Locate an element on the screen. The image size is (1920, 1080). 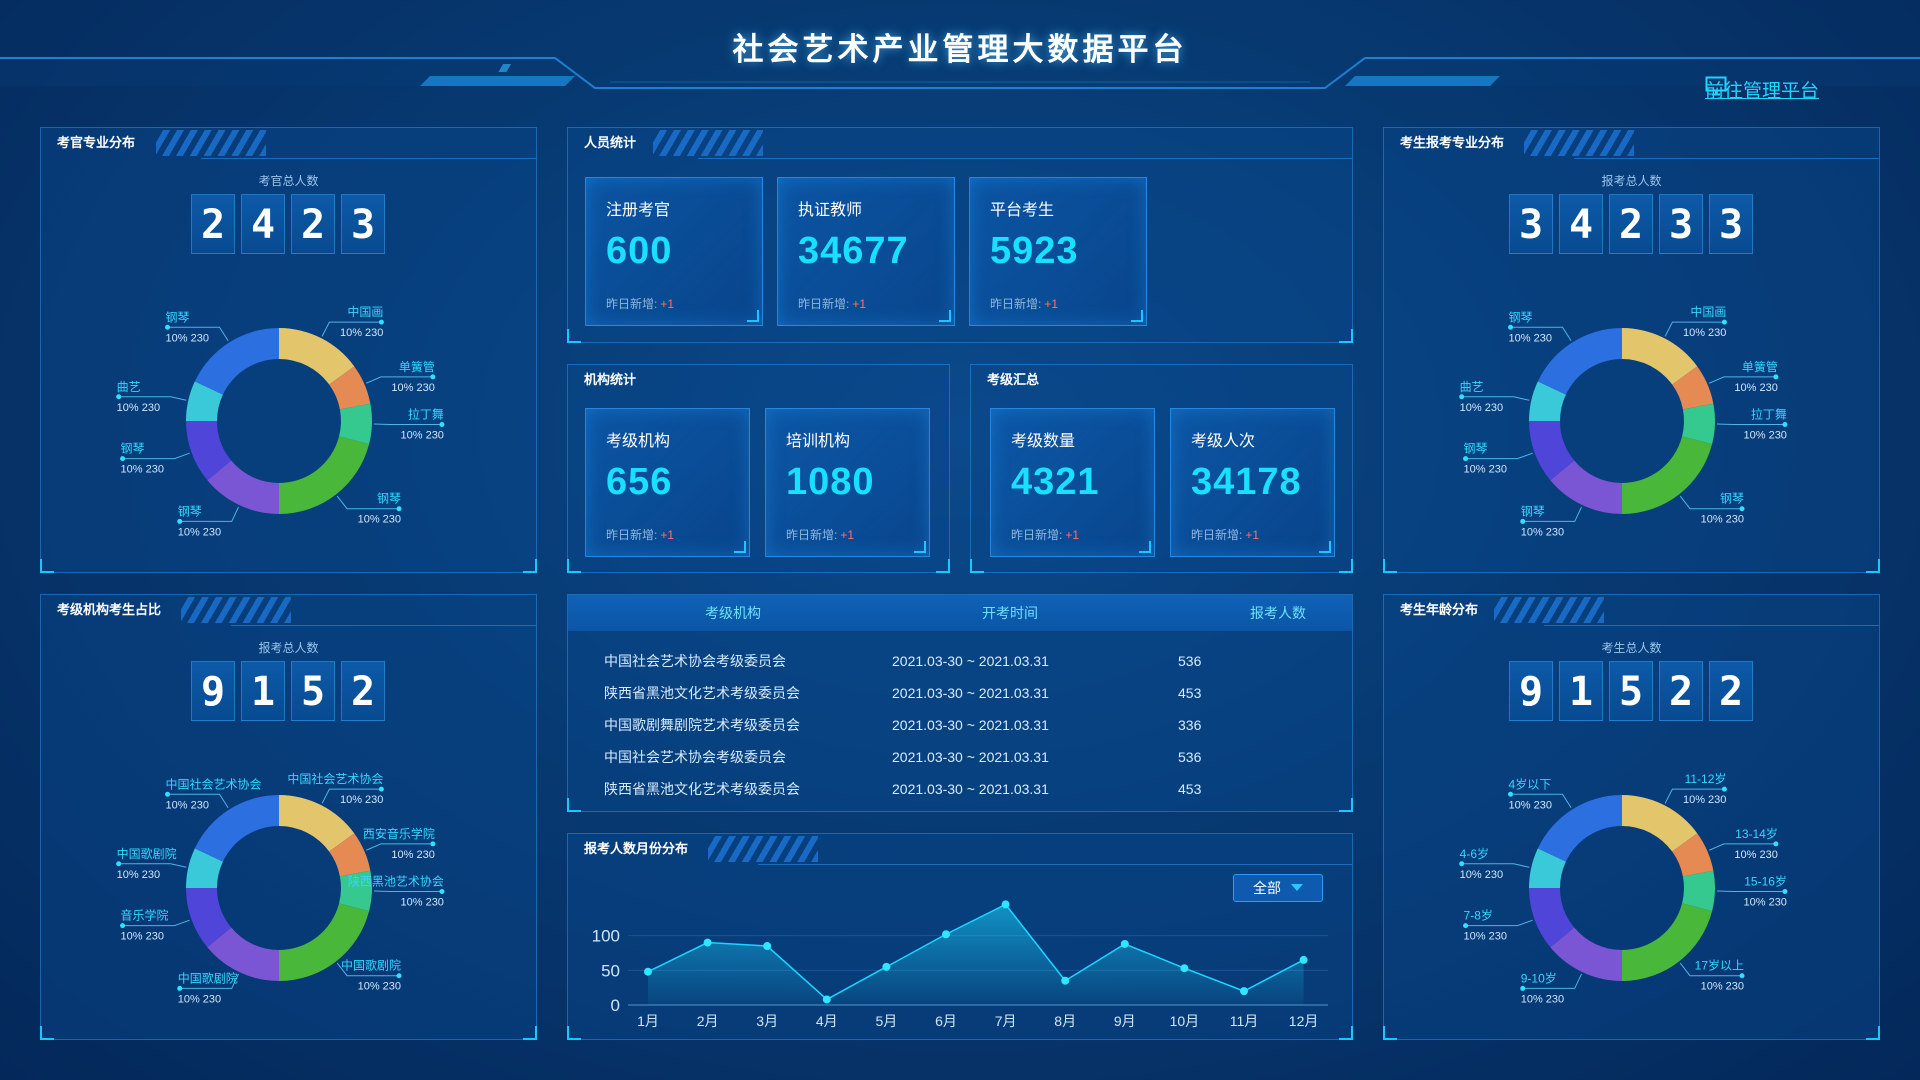
platform-student-card: 平台考生 5923 昨日新增: +1 is located at coordinates (1058, 251).